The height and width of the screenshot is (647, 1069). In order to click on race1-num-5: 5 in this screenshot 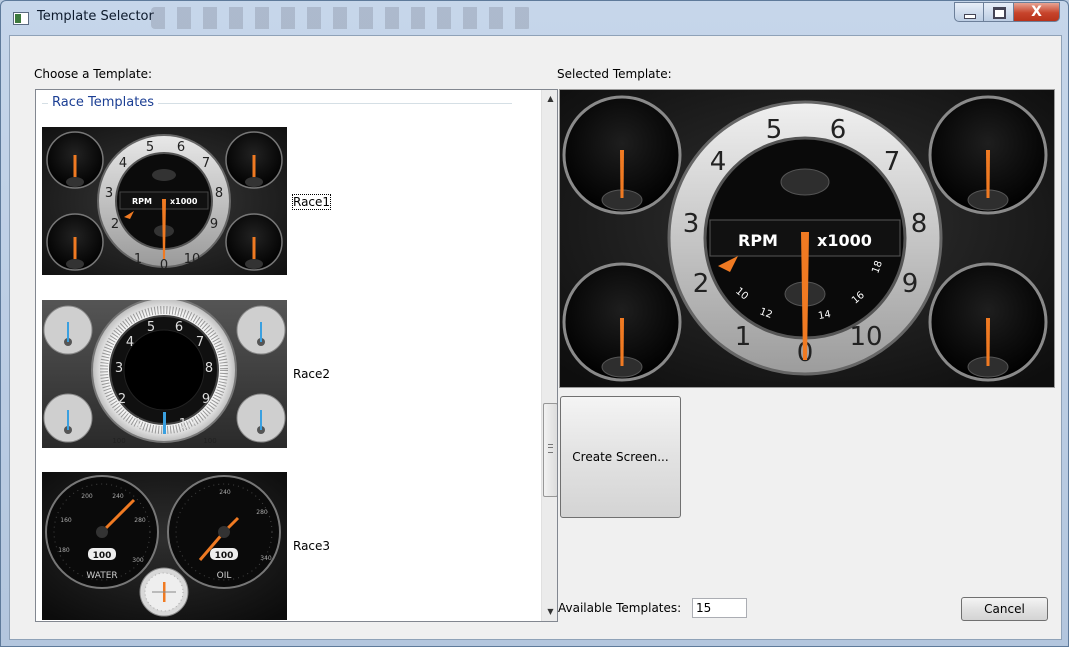, I will do `click(150, 147)`.